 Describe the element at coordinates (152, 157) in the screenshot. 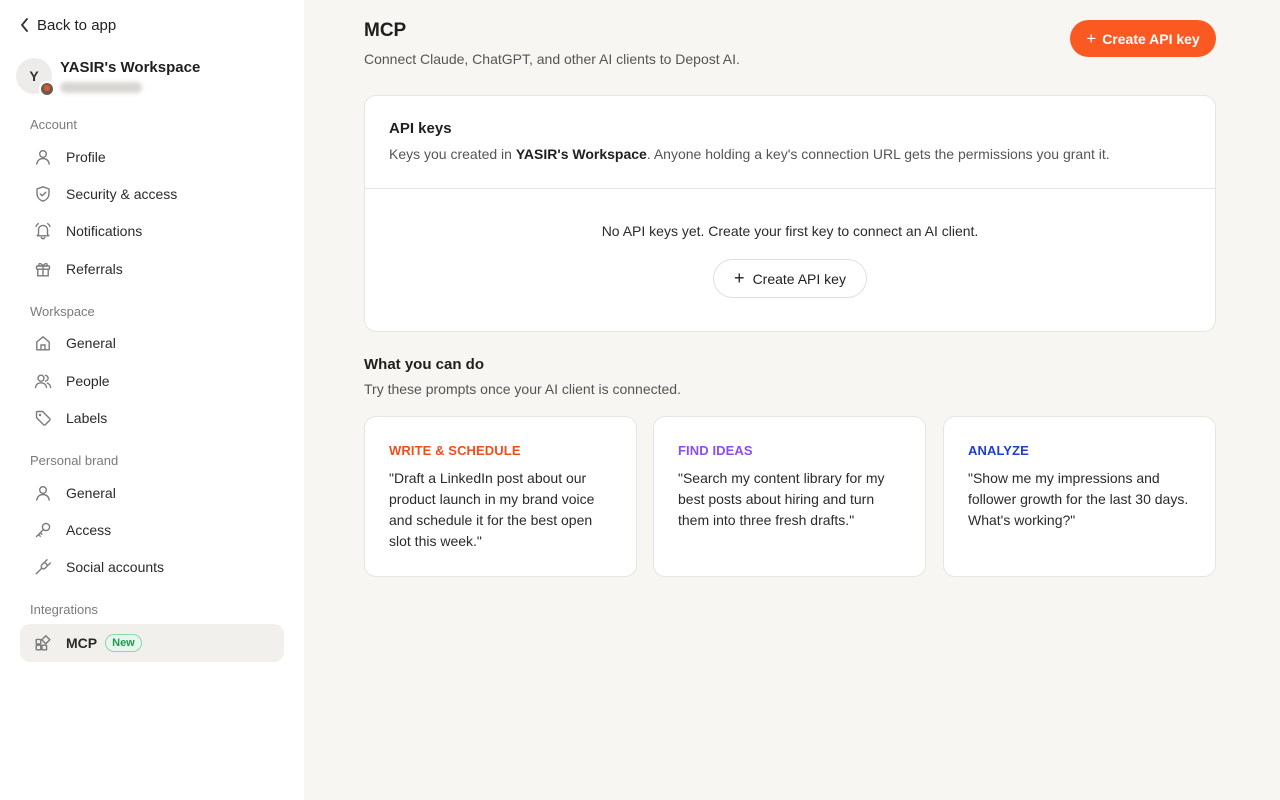

I see `sidebar-item-profile: Profile` at that location.